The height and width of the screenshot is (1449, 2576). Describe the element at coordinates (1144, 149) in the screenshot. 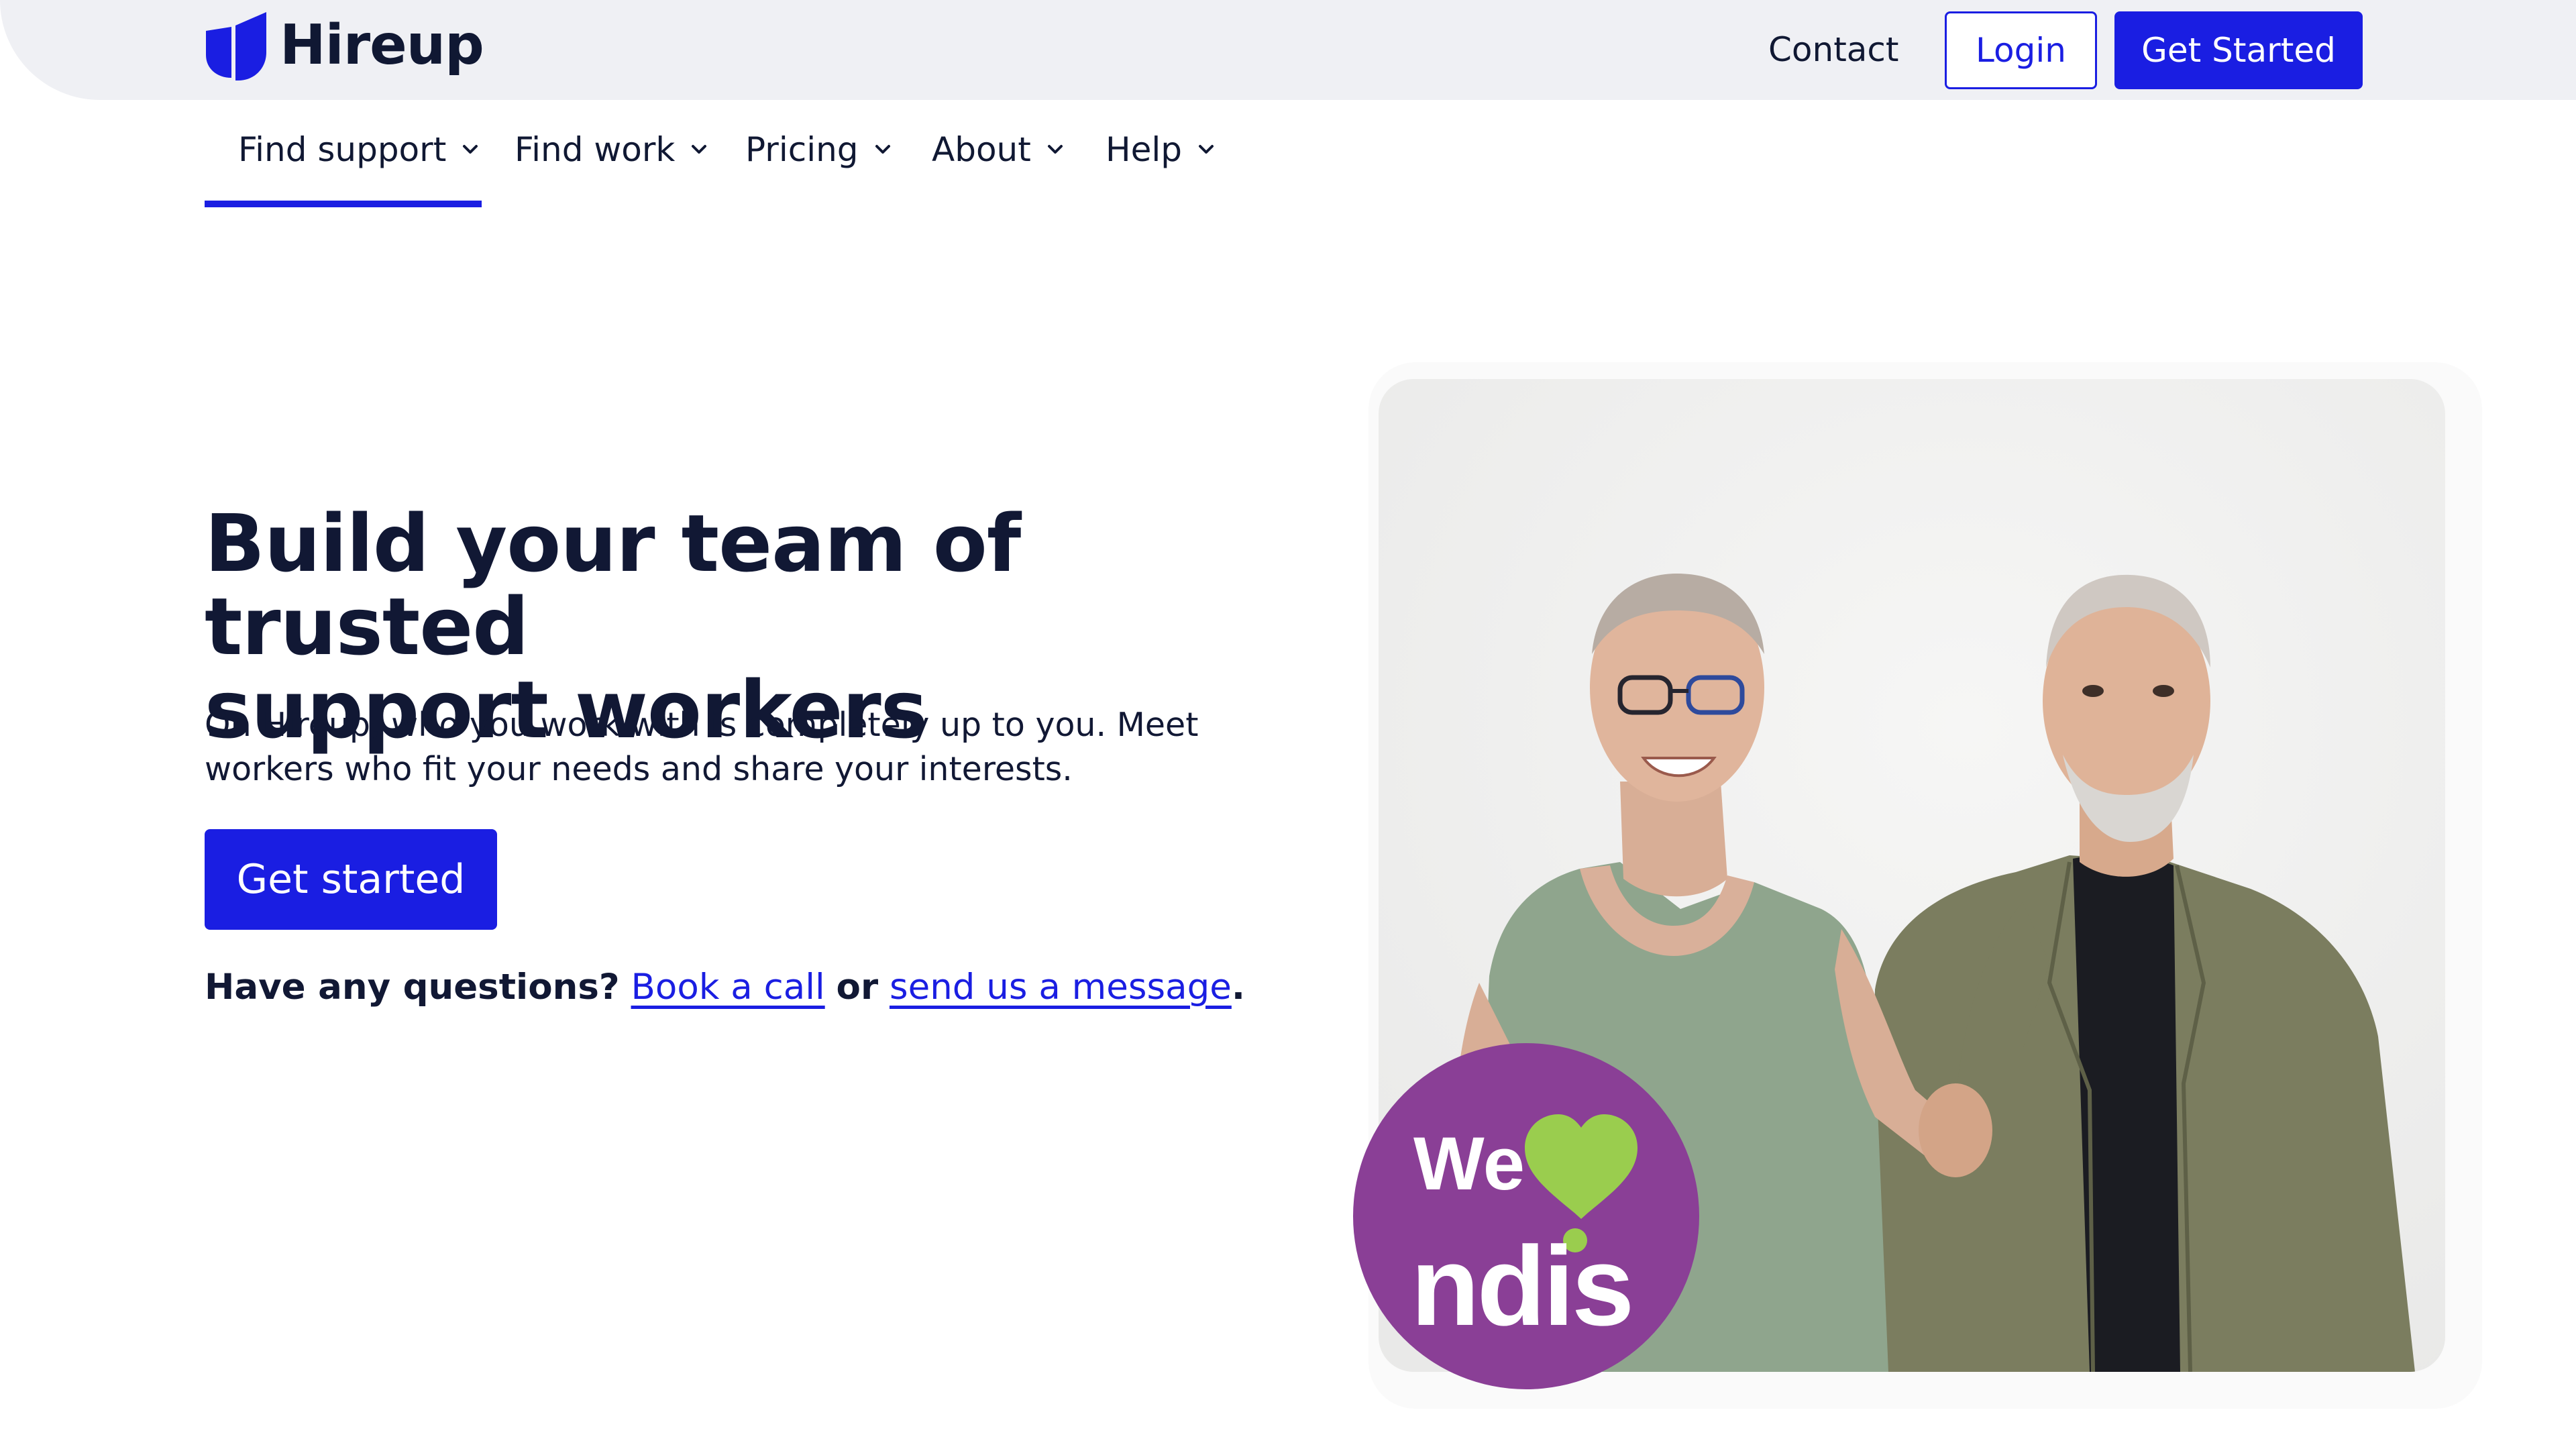

I see `nav-item-label: Help` at that location.